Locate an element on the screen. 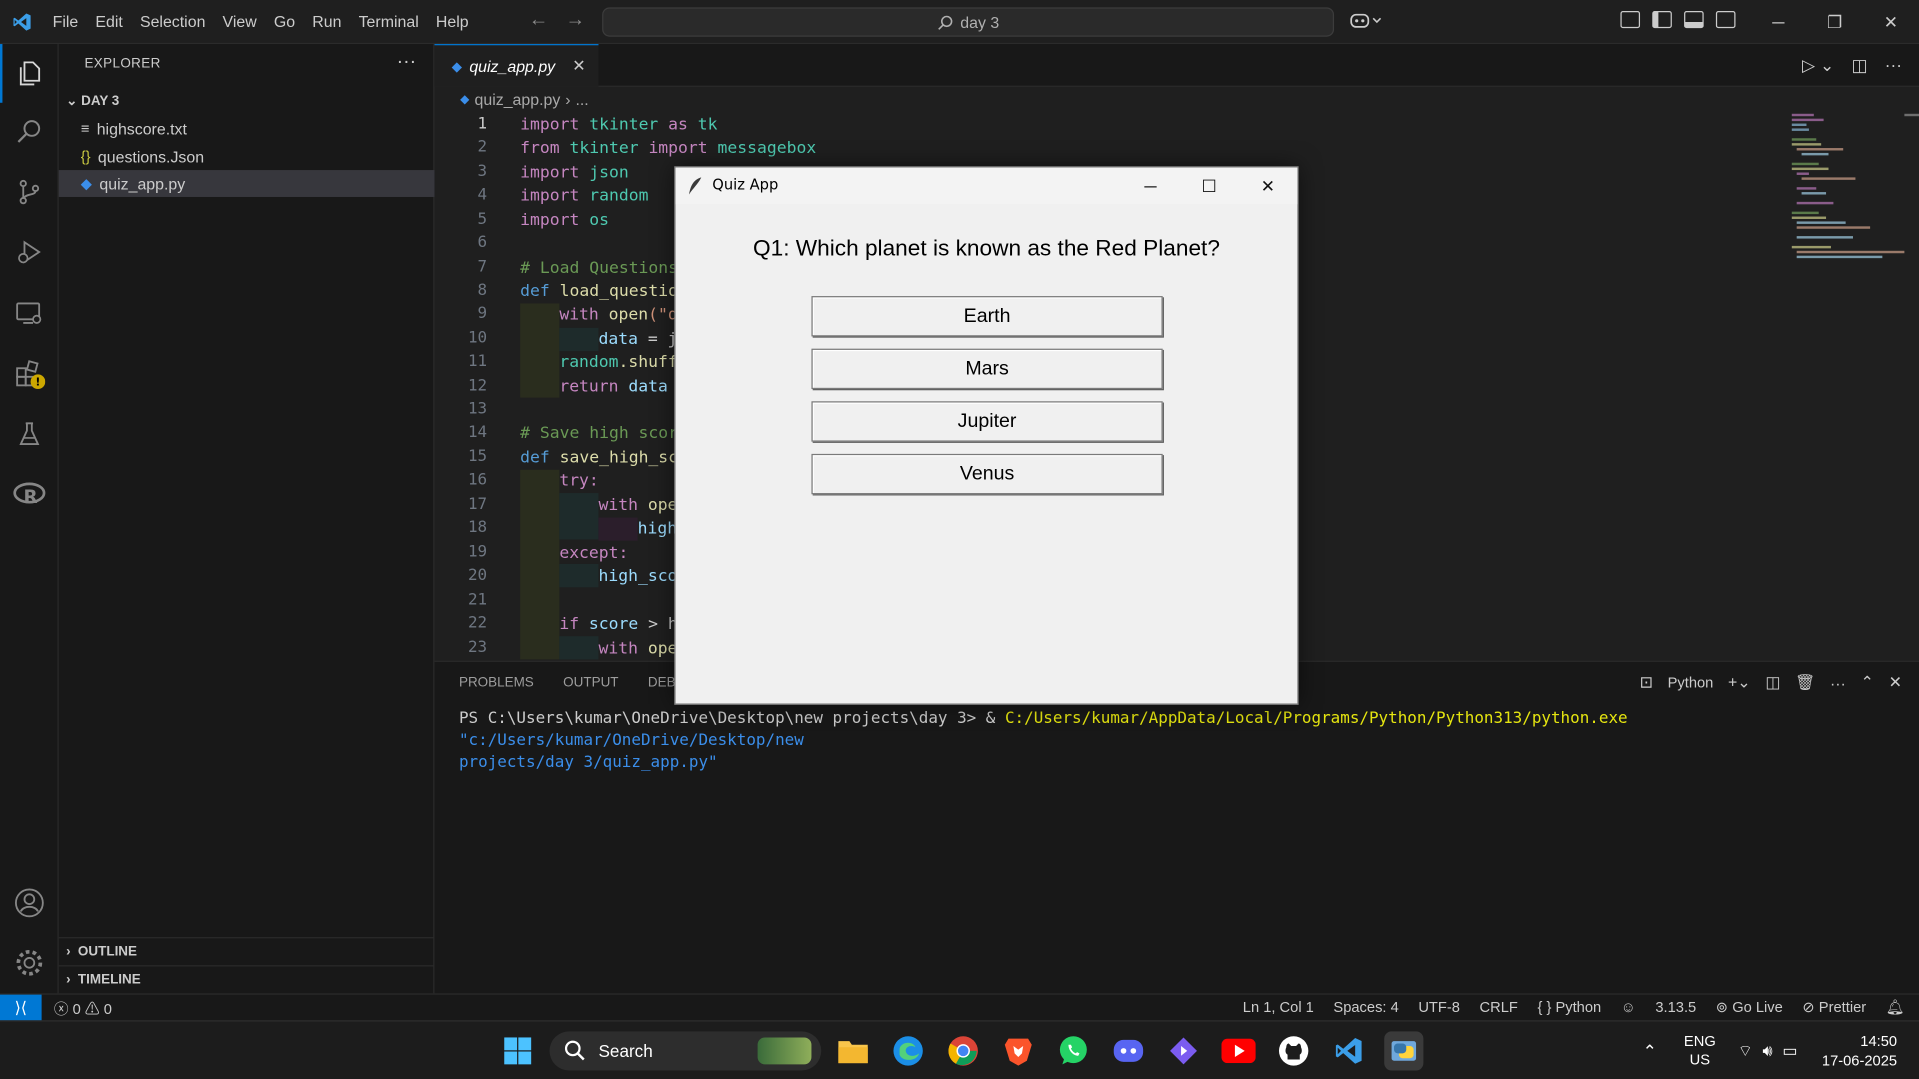 Image resolution: width=1919 pixels, height=1079 pixels. edge-browser-icon is located at coordinates (908, 1050).